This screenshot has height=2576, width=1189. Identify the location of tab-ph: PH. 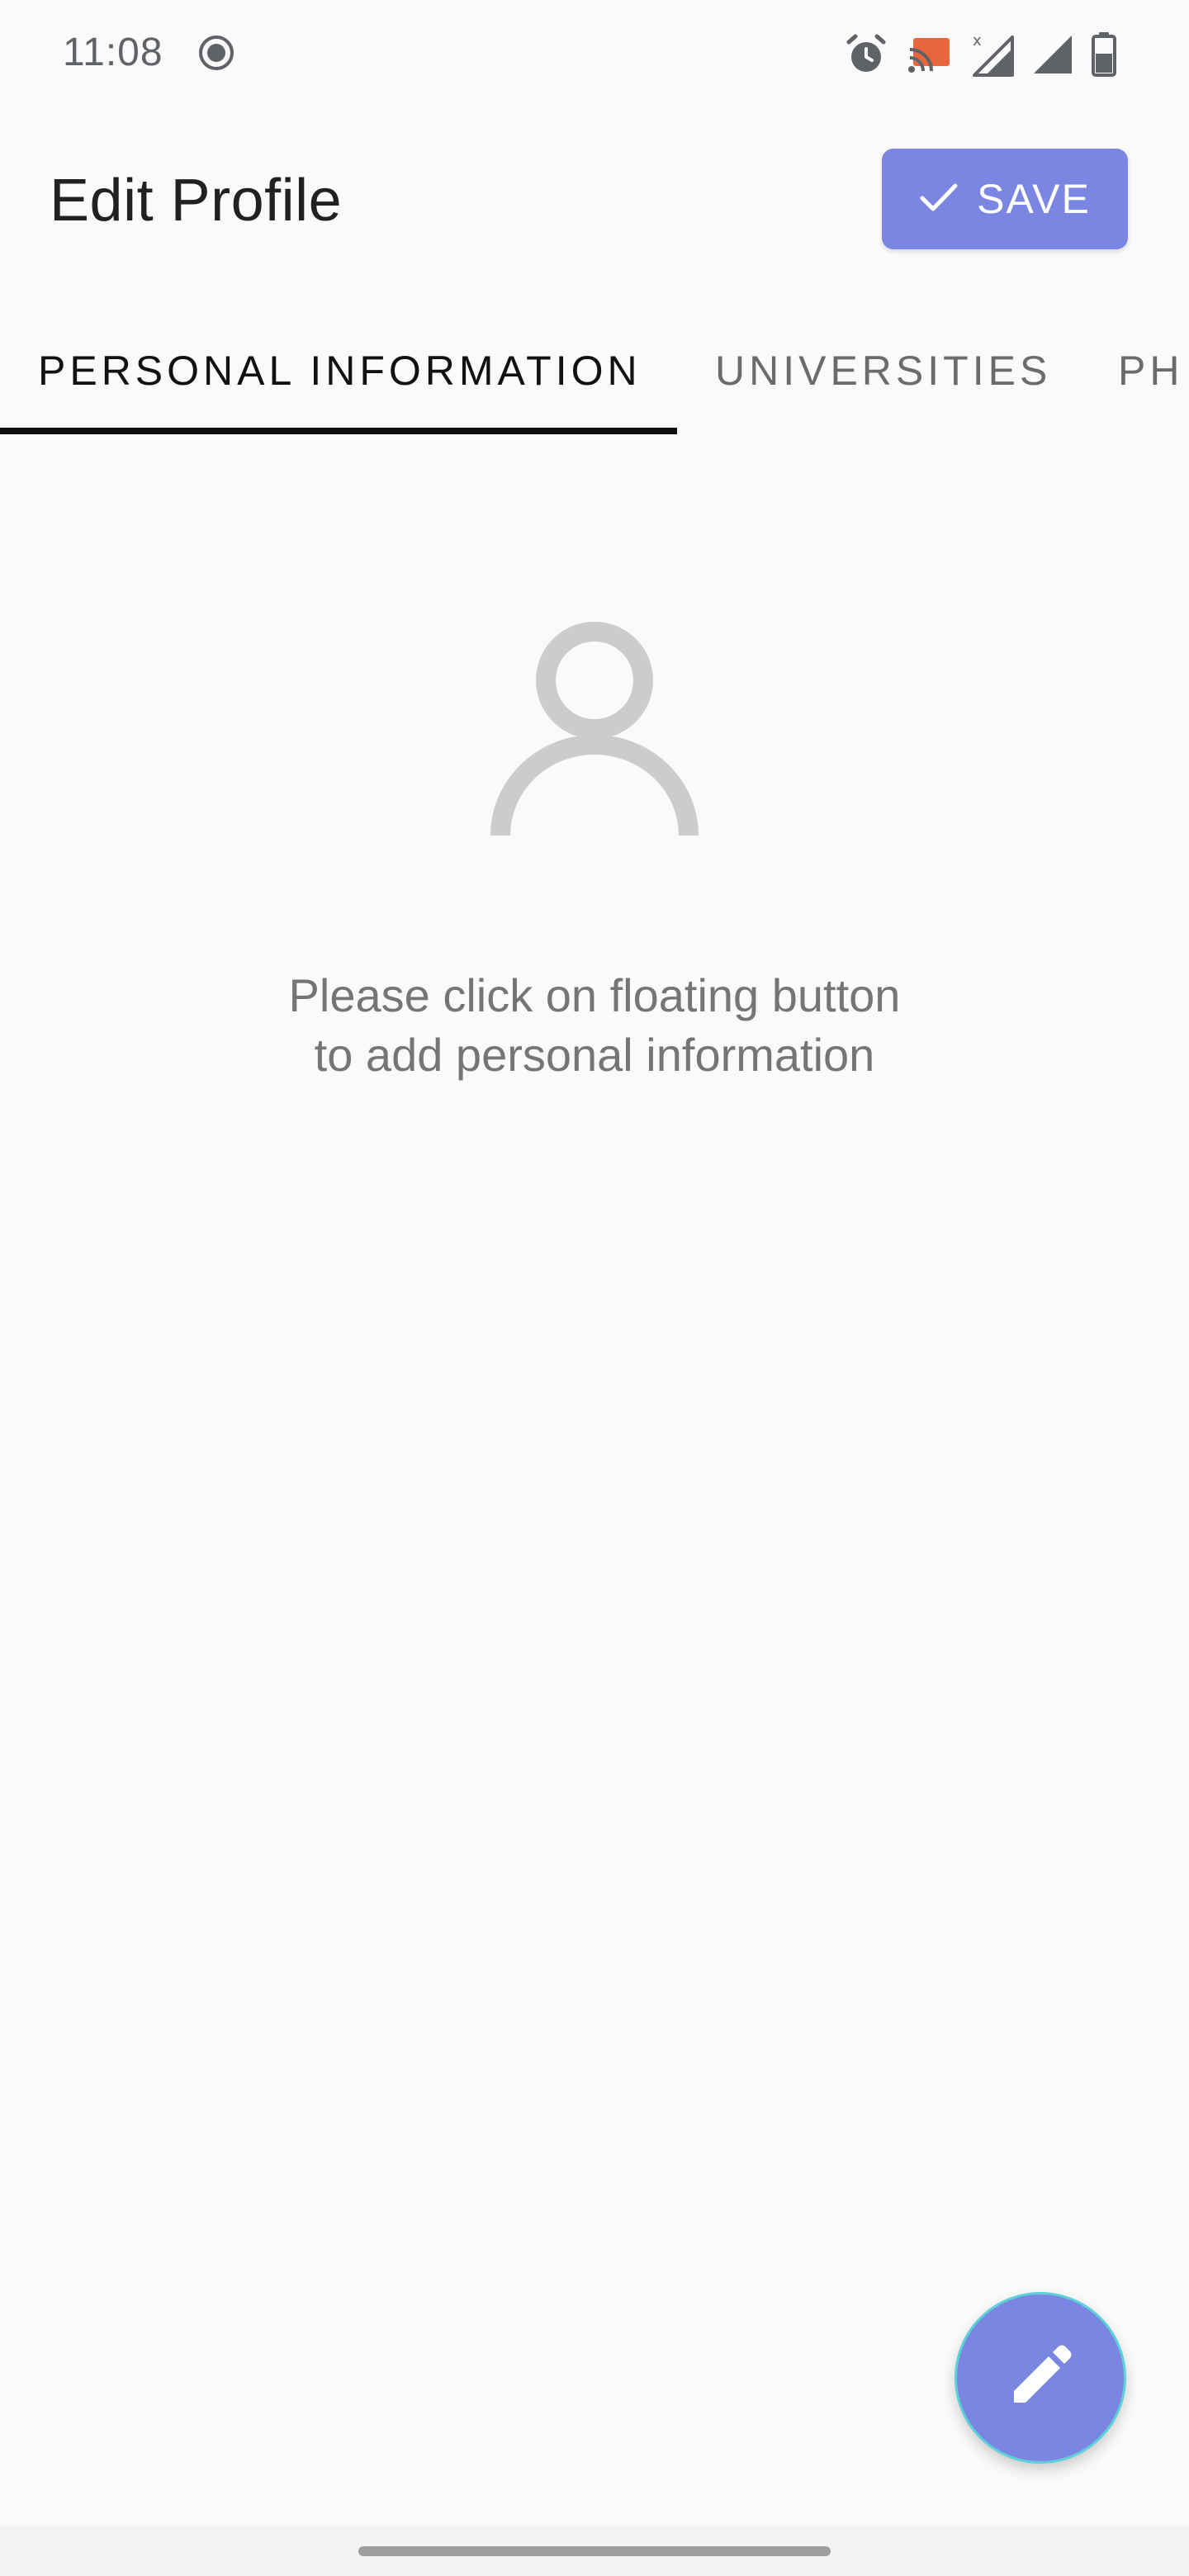
(1150, 370).